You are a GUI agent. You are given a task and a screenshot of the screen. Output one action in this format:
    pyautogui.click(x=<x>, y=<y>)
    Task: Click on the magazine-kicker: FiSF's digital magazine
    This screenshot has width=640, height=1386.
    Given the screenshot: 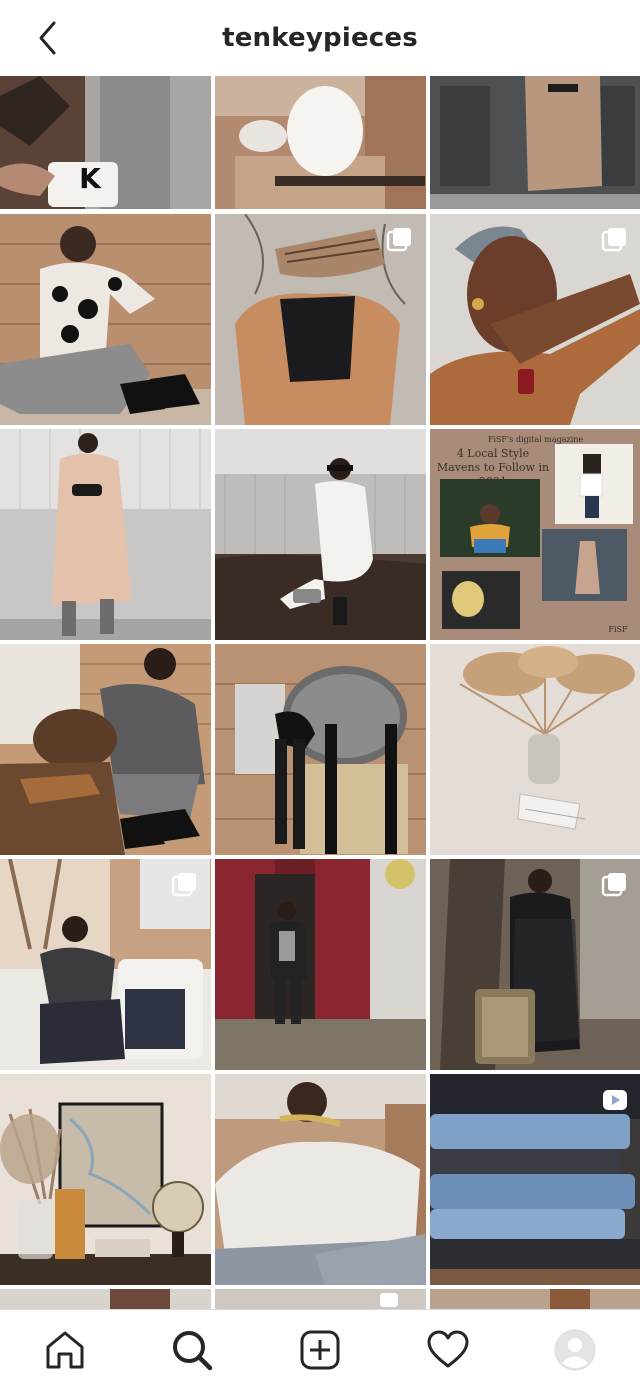 What is the action you would take?
    pyautogui.click(x=535, y=439)
    